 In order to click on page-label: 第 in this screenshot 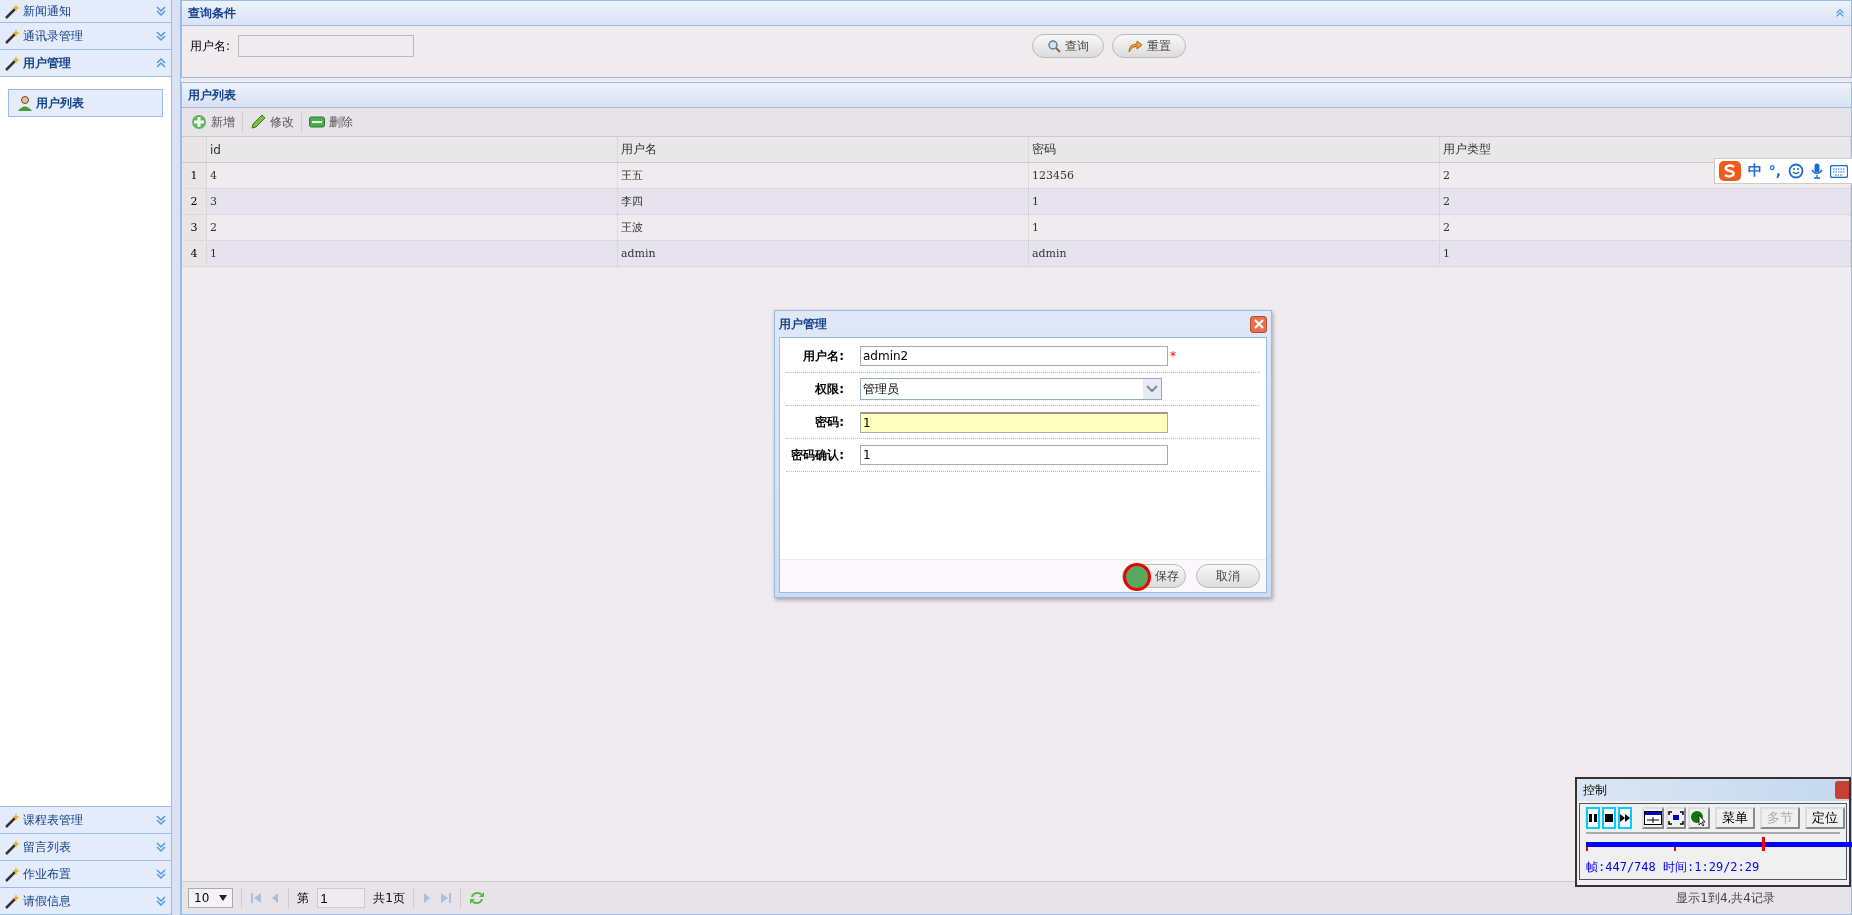, I will do `click(303, 898)`.